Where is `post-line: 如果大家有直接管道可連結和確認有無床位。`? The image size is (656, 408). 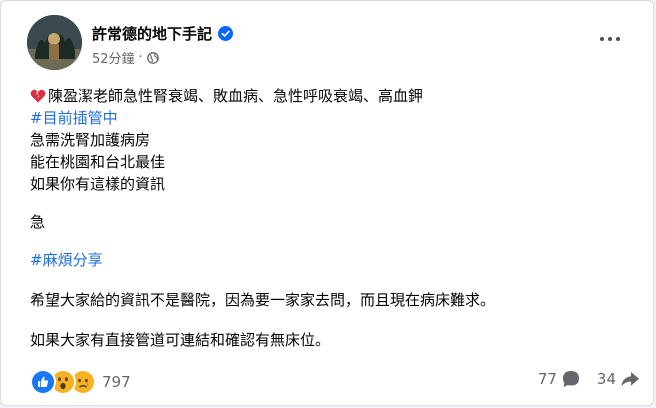
post-line: 如果大家有直接管道可連結和確認有無床位。 is located at coordinates (330, 340).